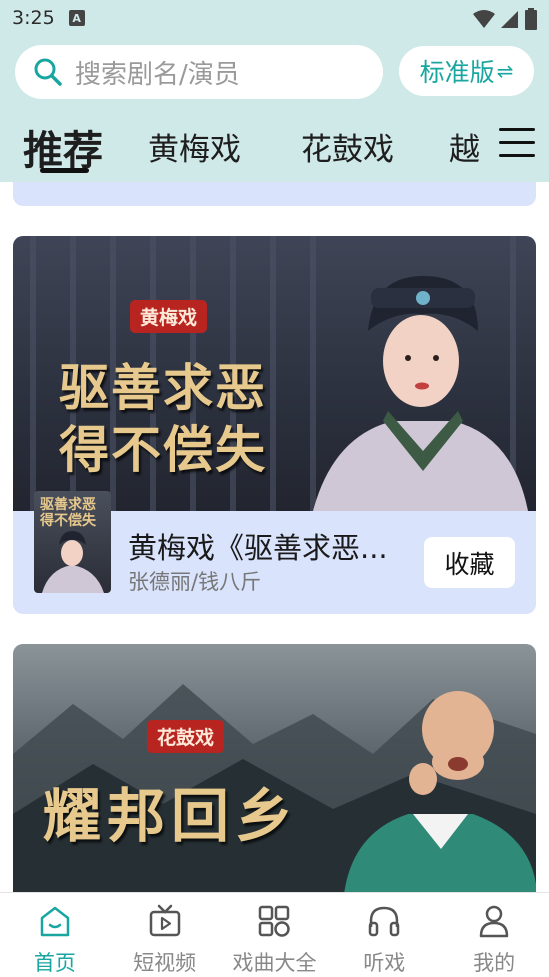 The height and width of the screenshot is (977, 549). I want to click on nav-home: 首页, so click(55, 935).